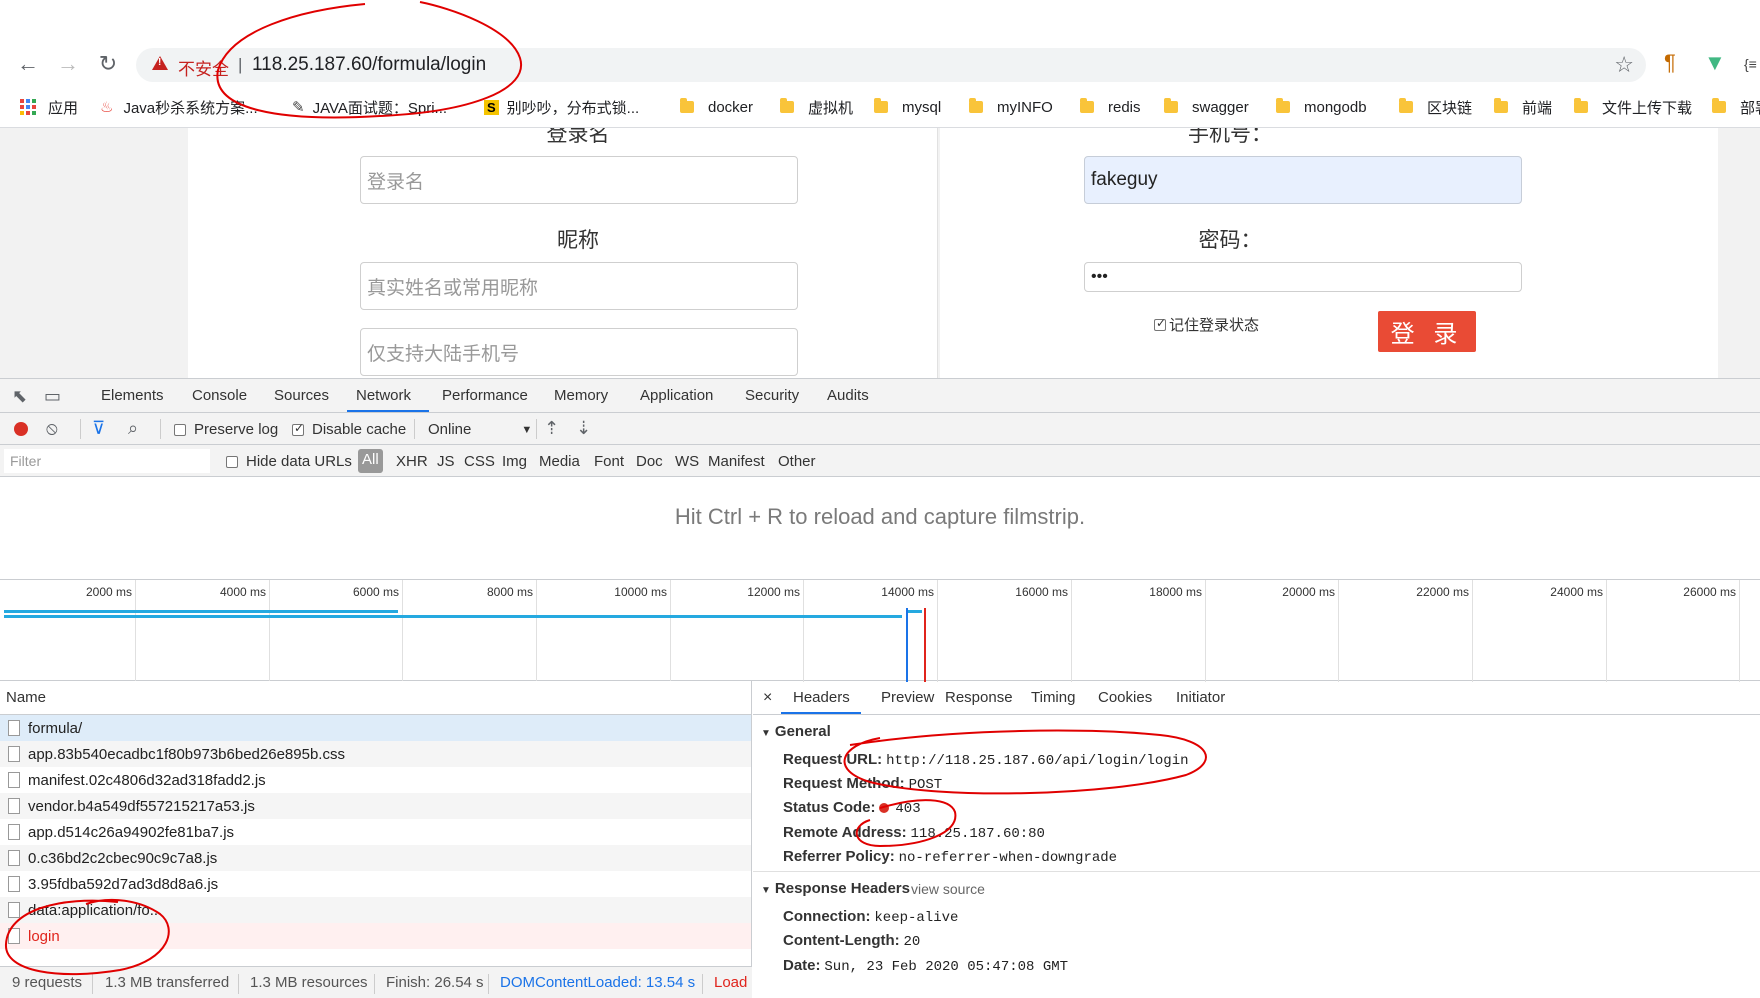  What do you see at coordinates (609, 461) in the screenshot?
I see `filter-type-font: Font` at bounding box center [609, 461].